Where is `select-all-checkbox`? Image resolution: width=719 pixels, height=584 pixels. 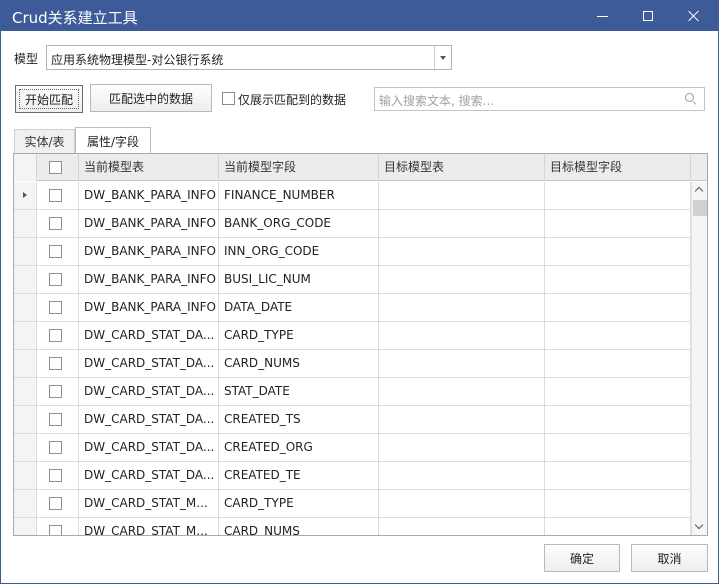
select-all-checkbox is located at coordinates (55, 167).